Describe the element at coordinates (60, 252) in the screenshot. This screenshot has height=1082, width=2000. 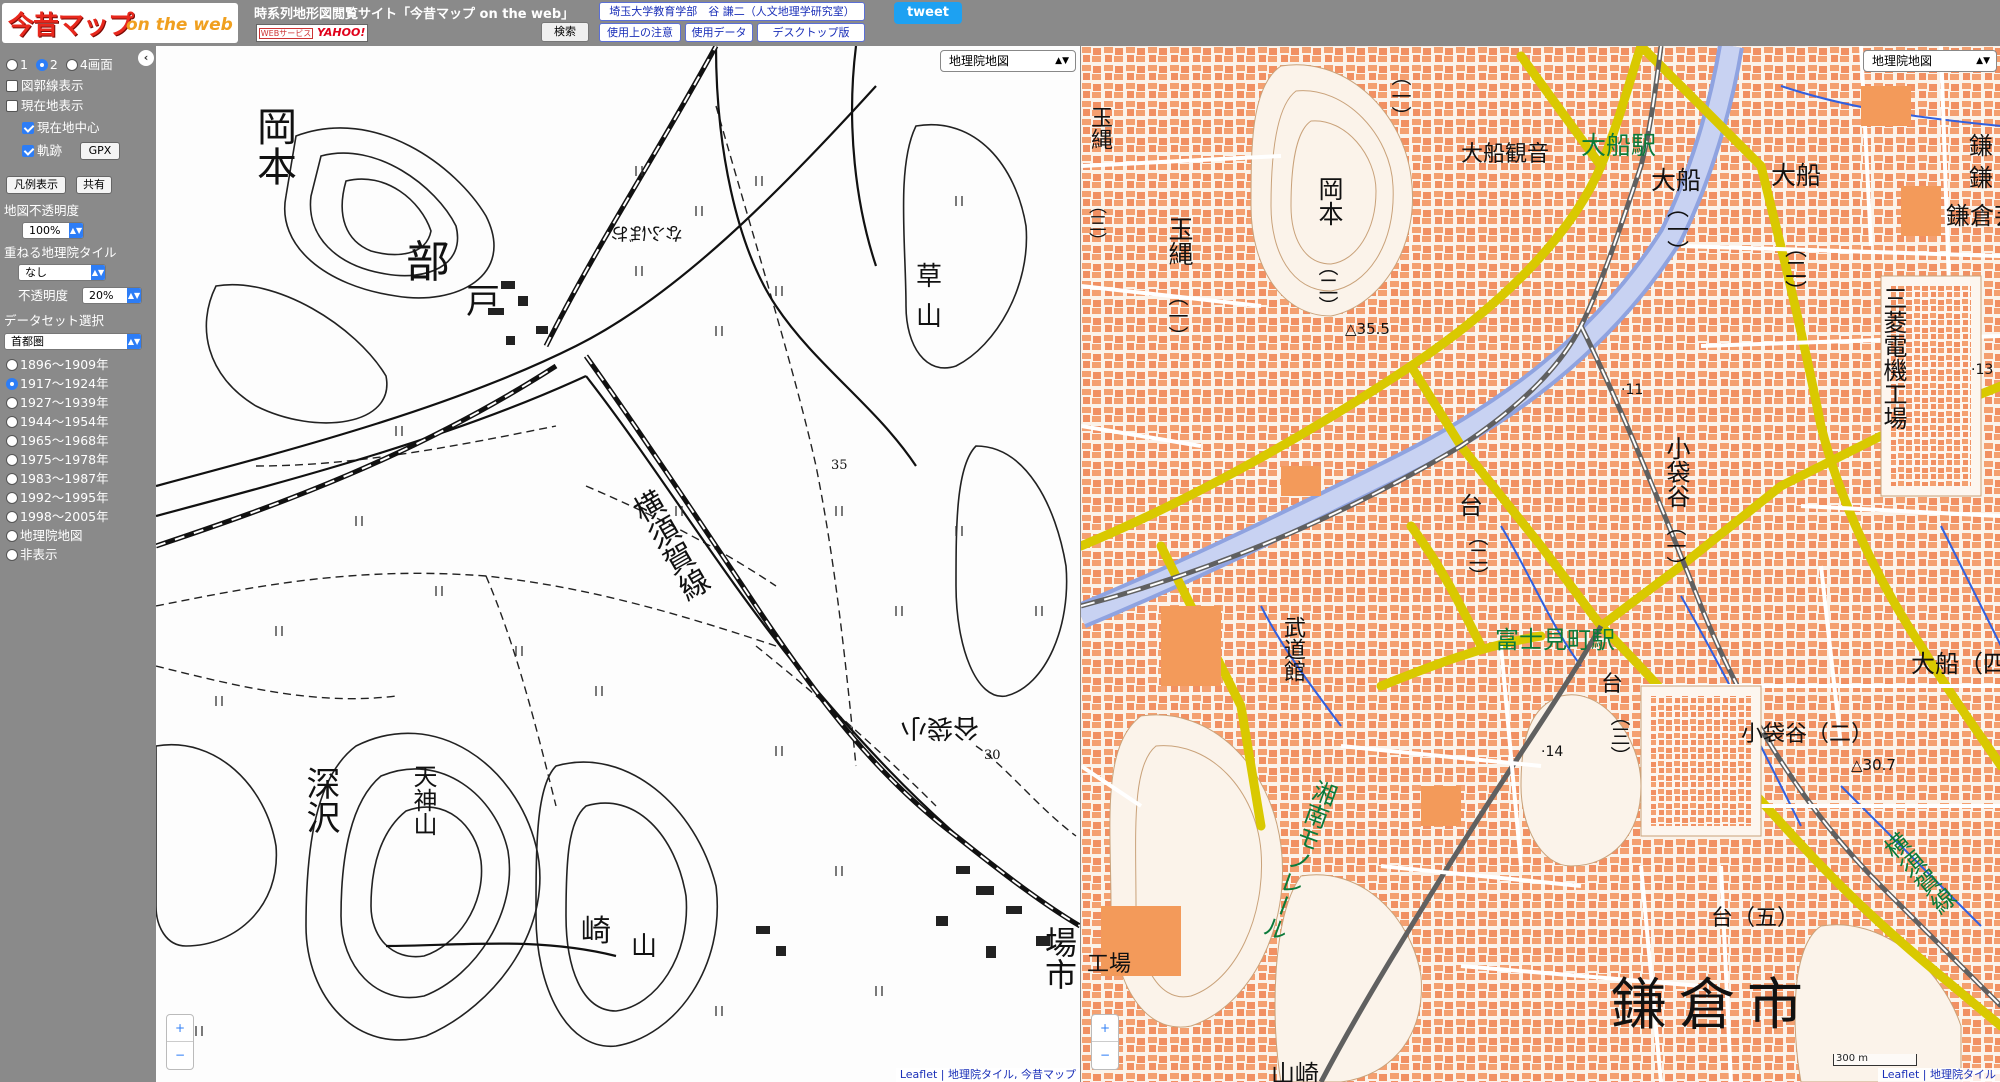
I see `overlay-tile-title: 重ねる地理院タイル` at that location.